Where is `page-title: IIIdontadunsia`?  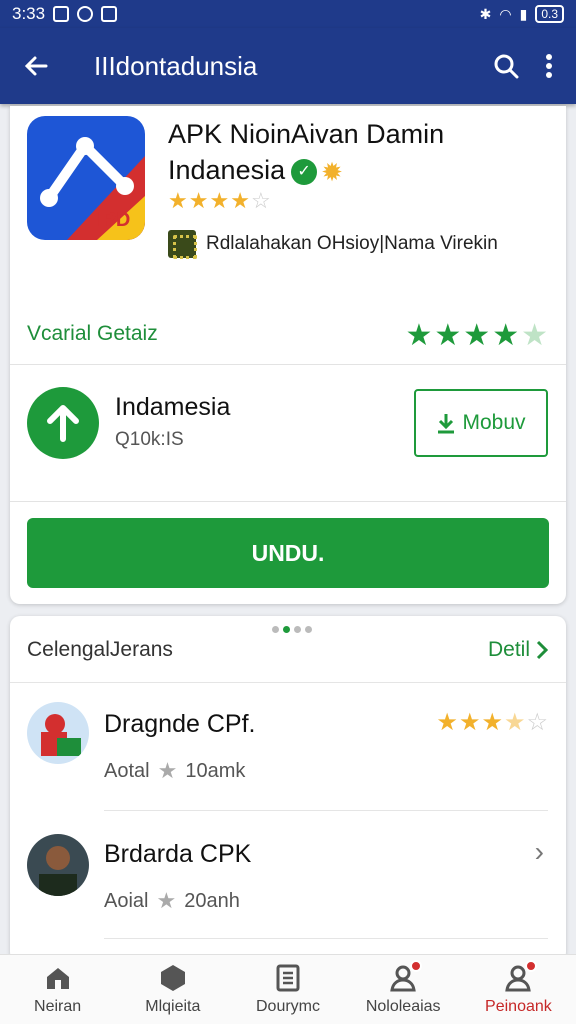 page-title: IIIdontadunsia is located at coordinates (176, 65).